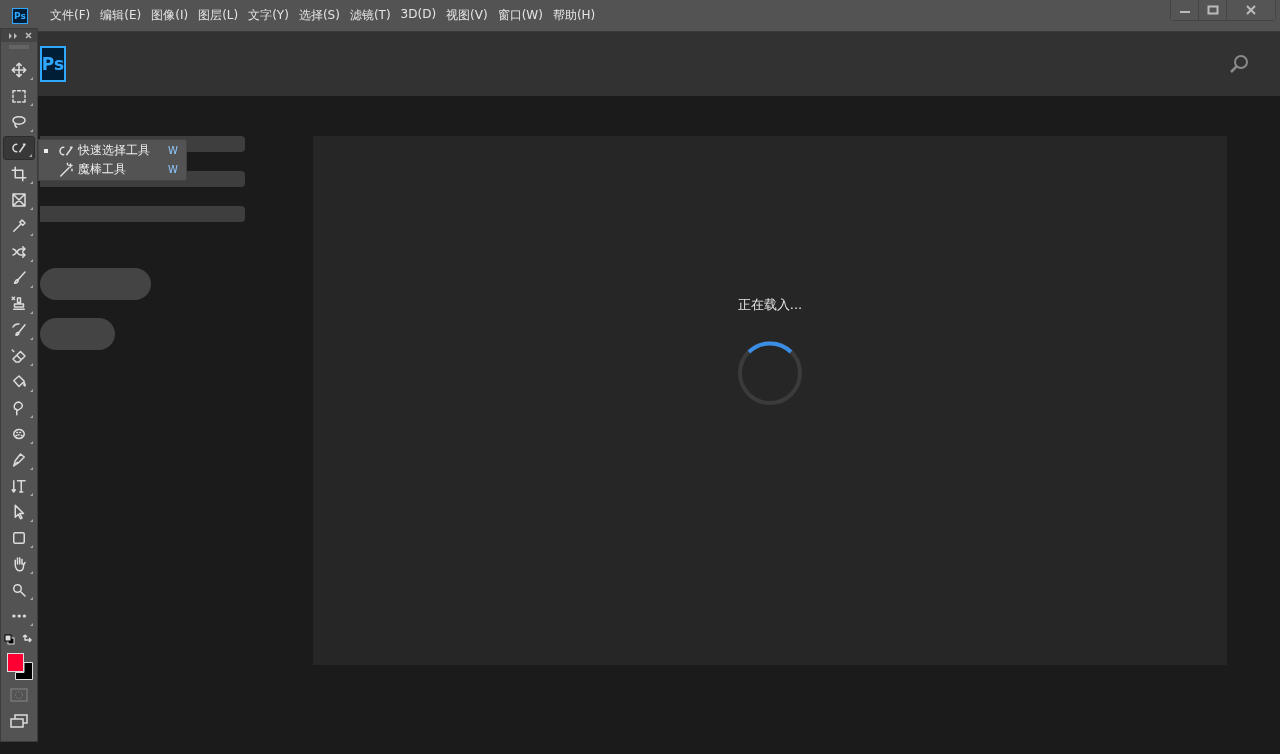 This screenshot has width=1280, height=754. Describe the element at coordinates (1185, 10) in the screenshot. I see `minimize-button` at that location.